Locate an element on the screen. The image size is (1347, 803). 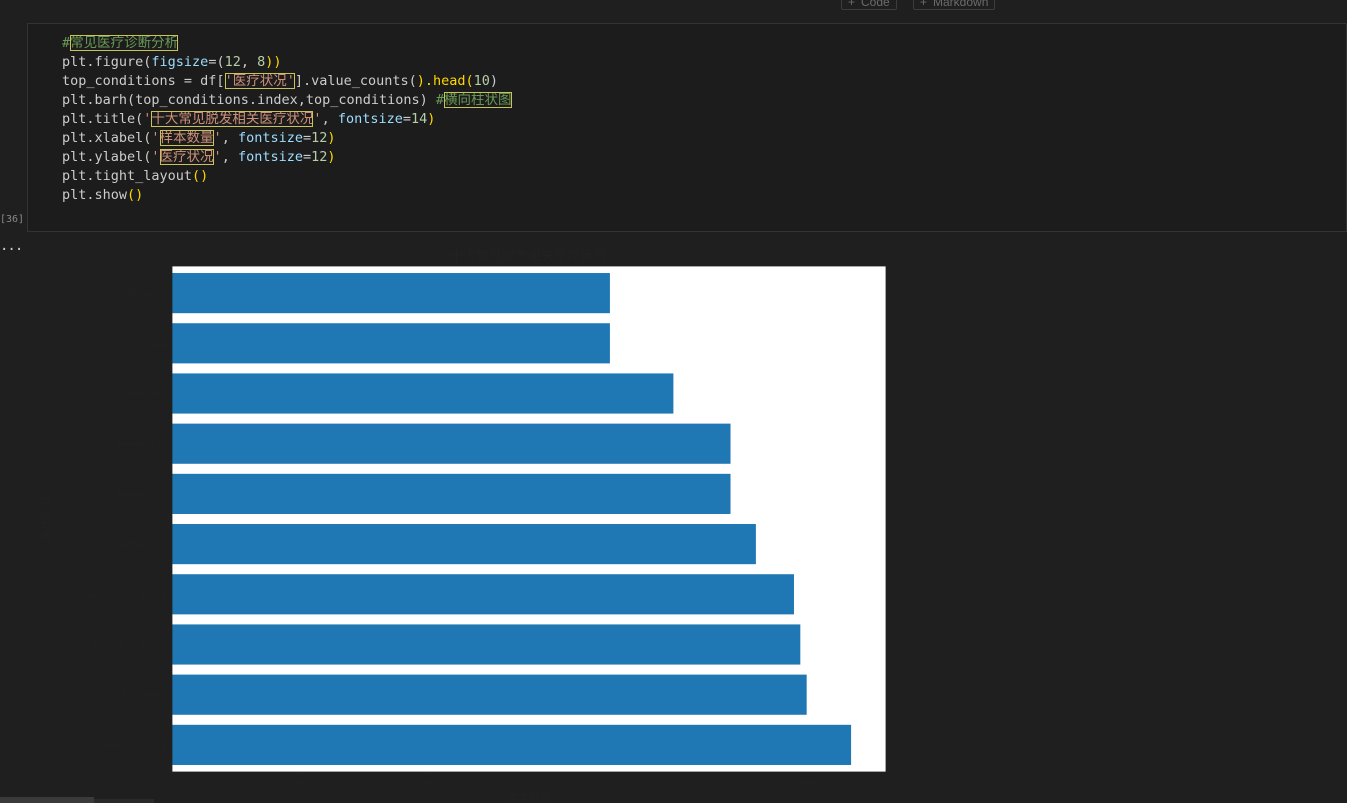
x-ticks-group: 0 20 40 60 80 100 is located at coordinates (492, 780).